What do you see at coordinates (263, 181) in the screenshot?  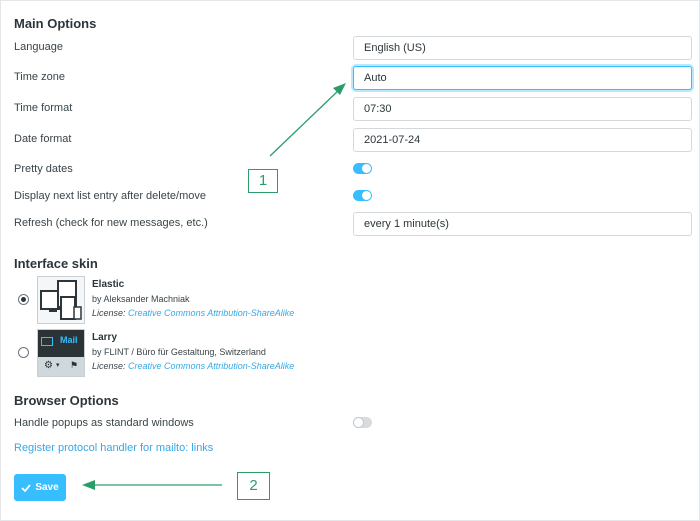 I see `callout-1: 1` at bounding box center [263, 181].